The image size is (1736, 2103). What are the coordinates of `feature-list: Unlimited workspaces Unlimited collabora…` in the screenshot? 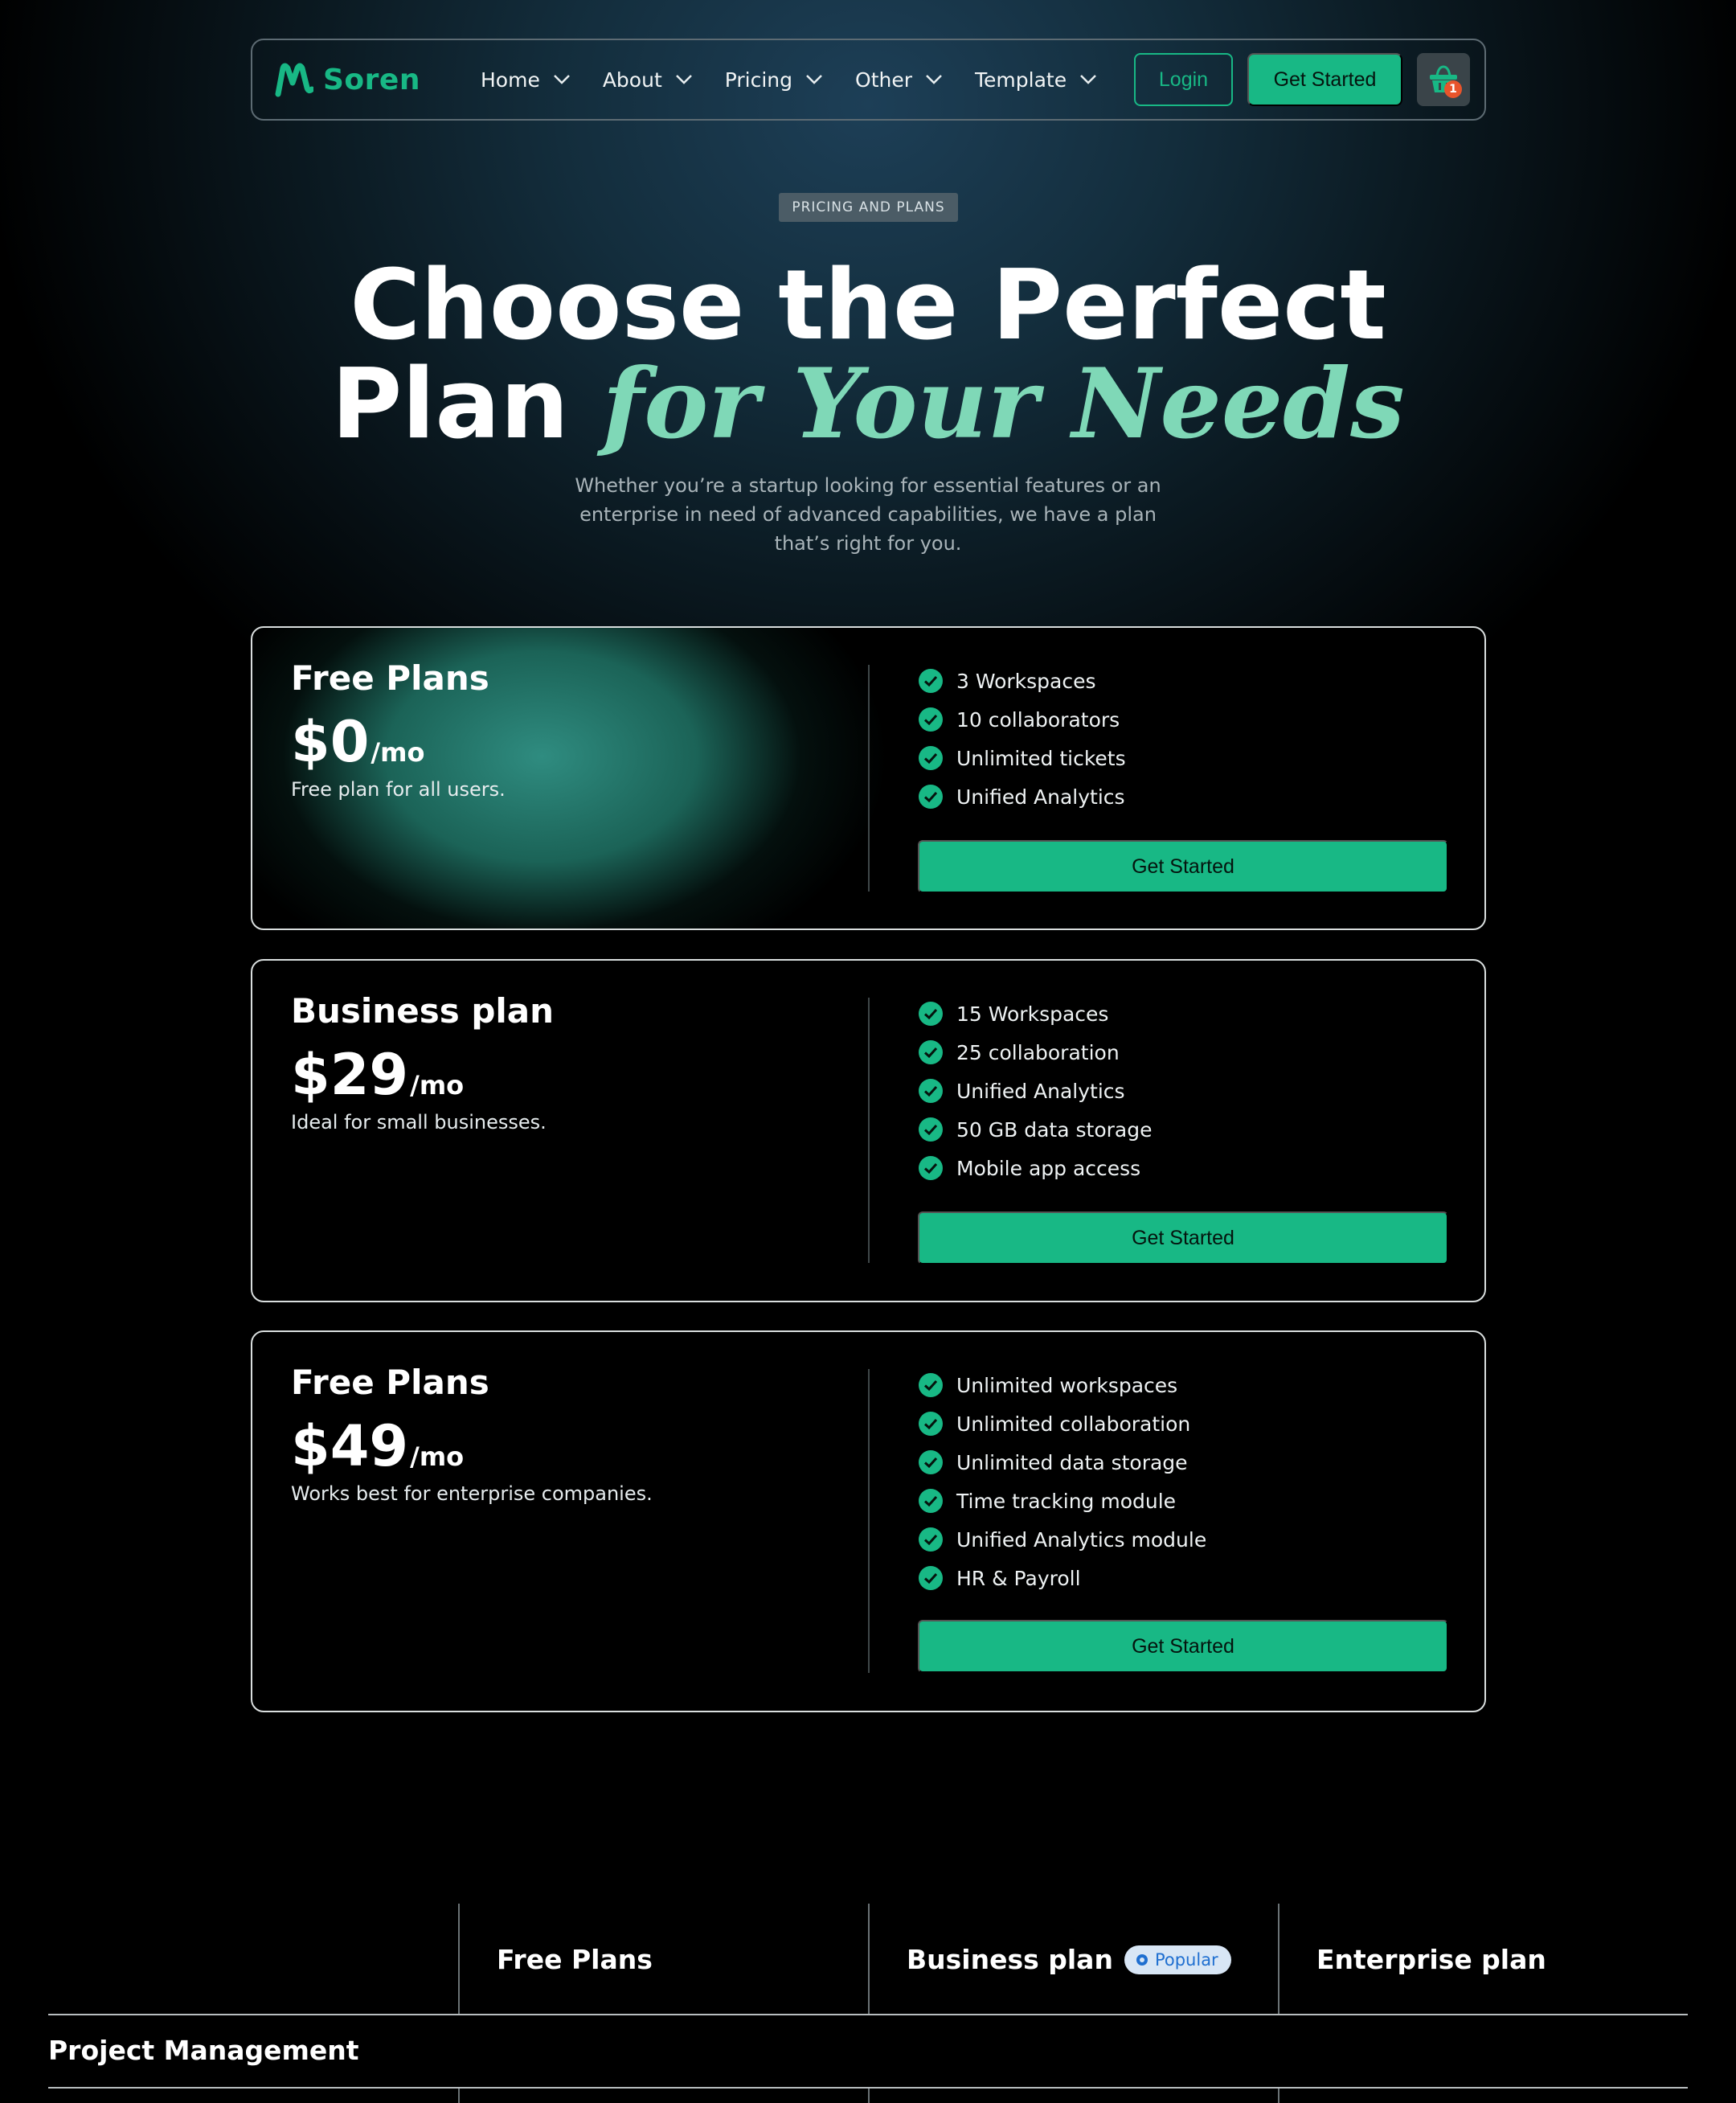 It's located at (1062, 1481).